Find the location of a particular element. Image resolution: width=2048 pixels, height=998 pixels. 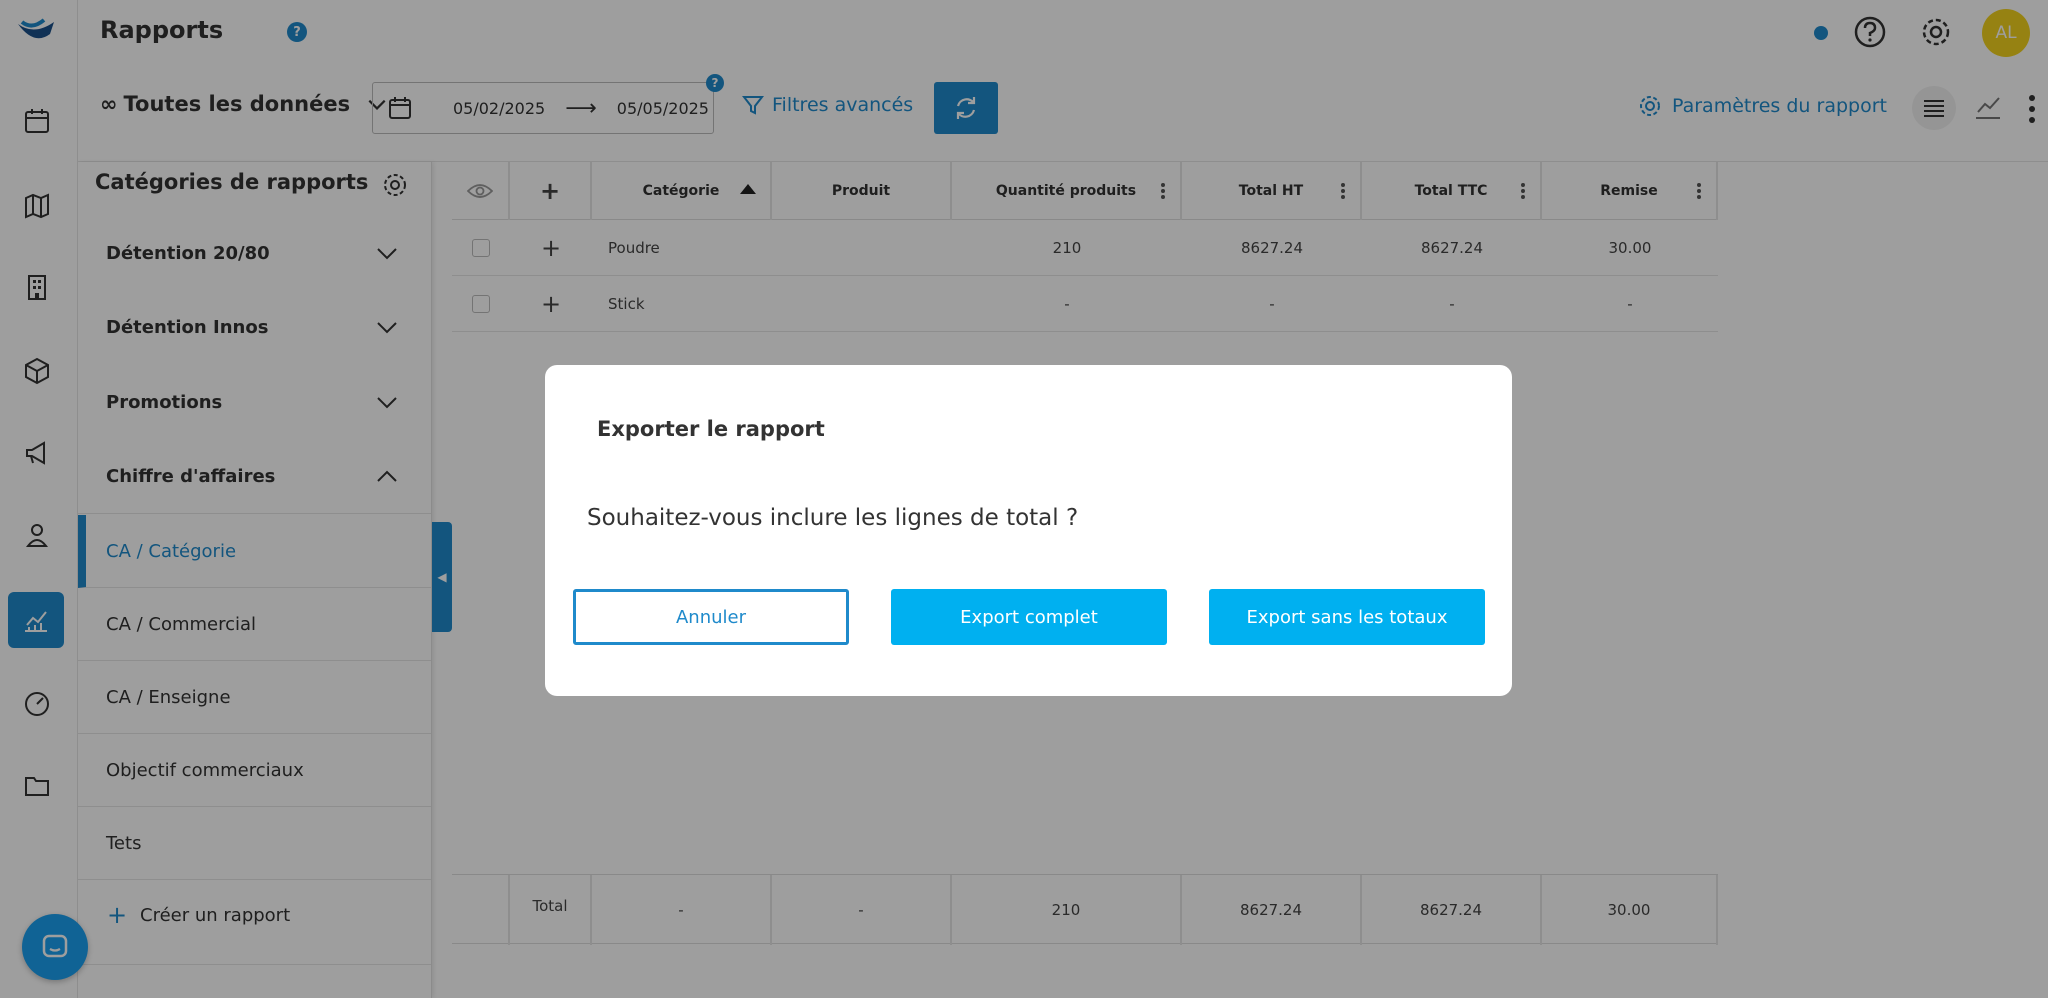

dialog-title: Exporter le rapport is located at coordinates (711, 429).